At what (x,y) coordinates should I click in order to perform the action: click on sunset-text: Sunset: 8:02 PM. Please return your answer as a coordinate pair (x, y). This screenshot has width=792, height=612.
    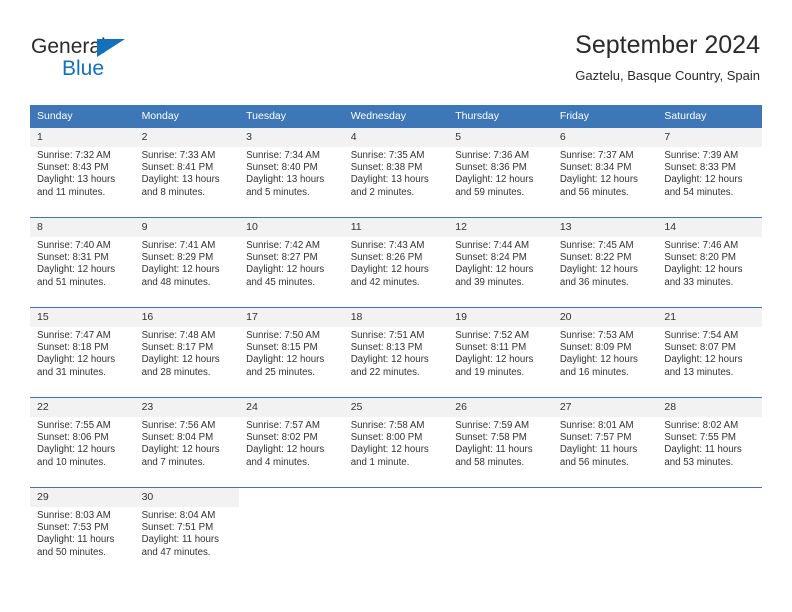
    Looking at the image, I should click on (282, 438).